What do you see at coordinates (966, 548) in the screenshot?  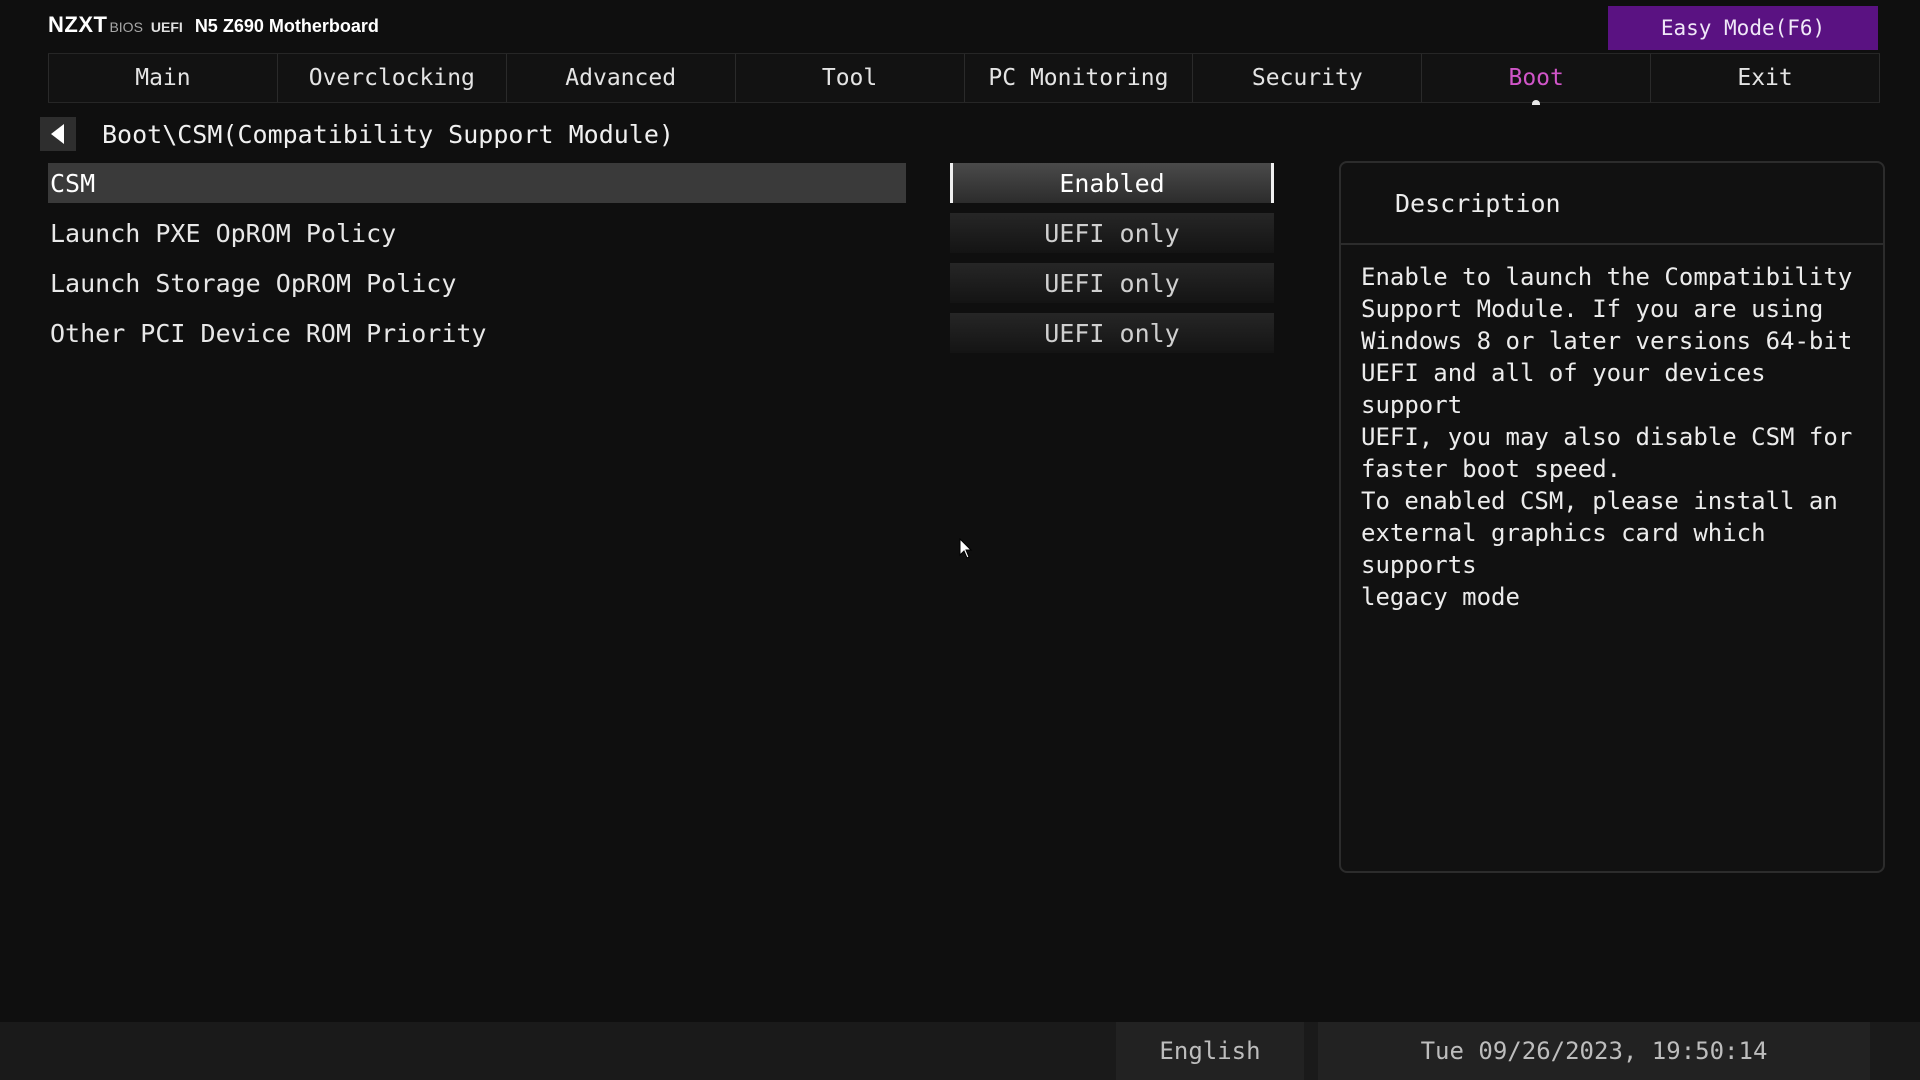 I see `mouse-cursor-icon` at bounding box center [966, 548].